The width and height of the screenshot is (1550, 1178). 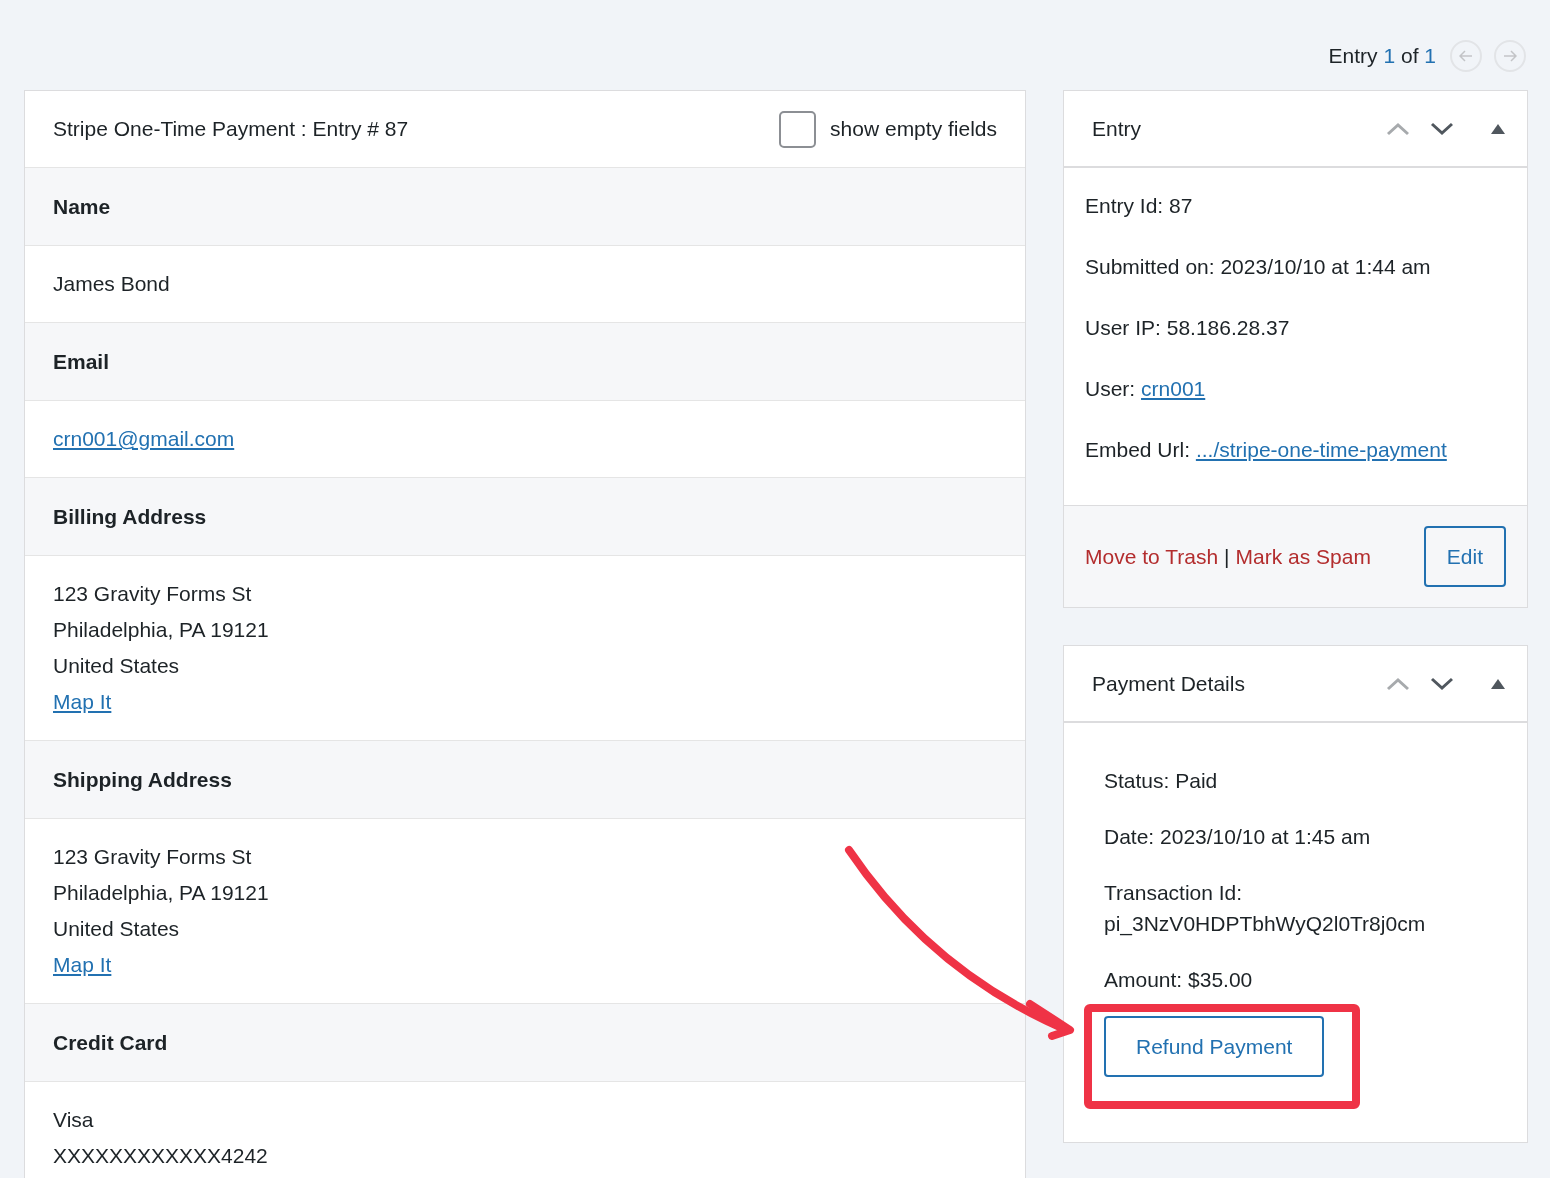 What do you see at coordinates (913, 129) in the screenshot?
I see `checkbox-label: show empty fields` at bounding box center [913, 129].